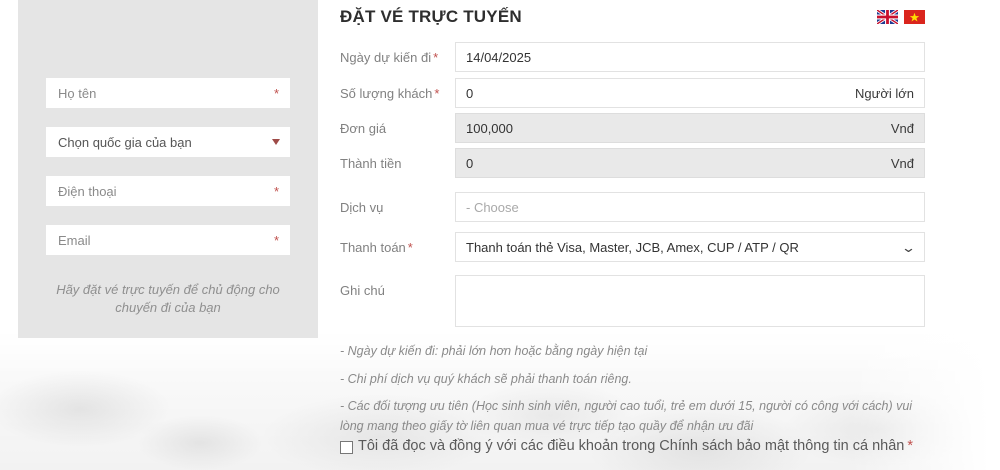 This screenshot has width=1000, height=470. I want to click on guest-count-box: Người lớn, so click(690, 93).